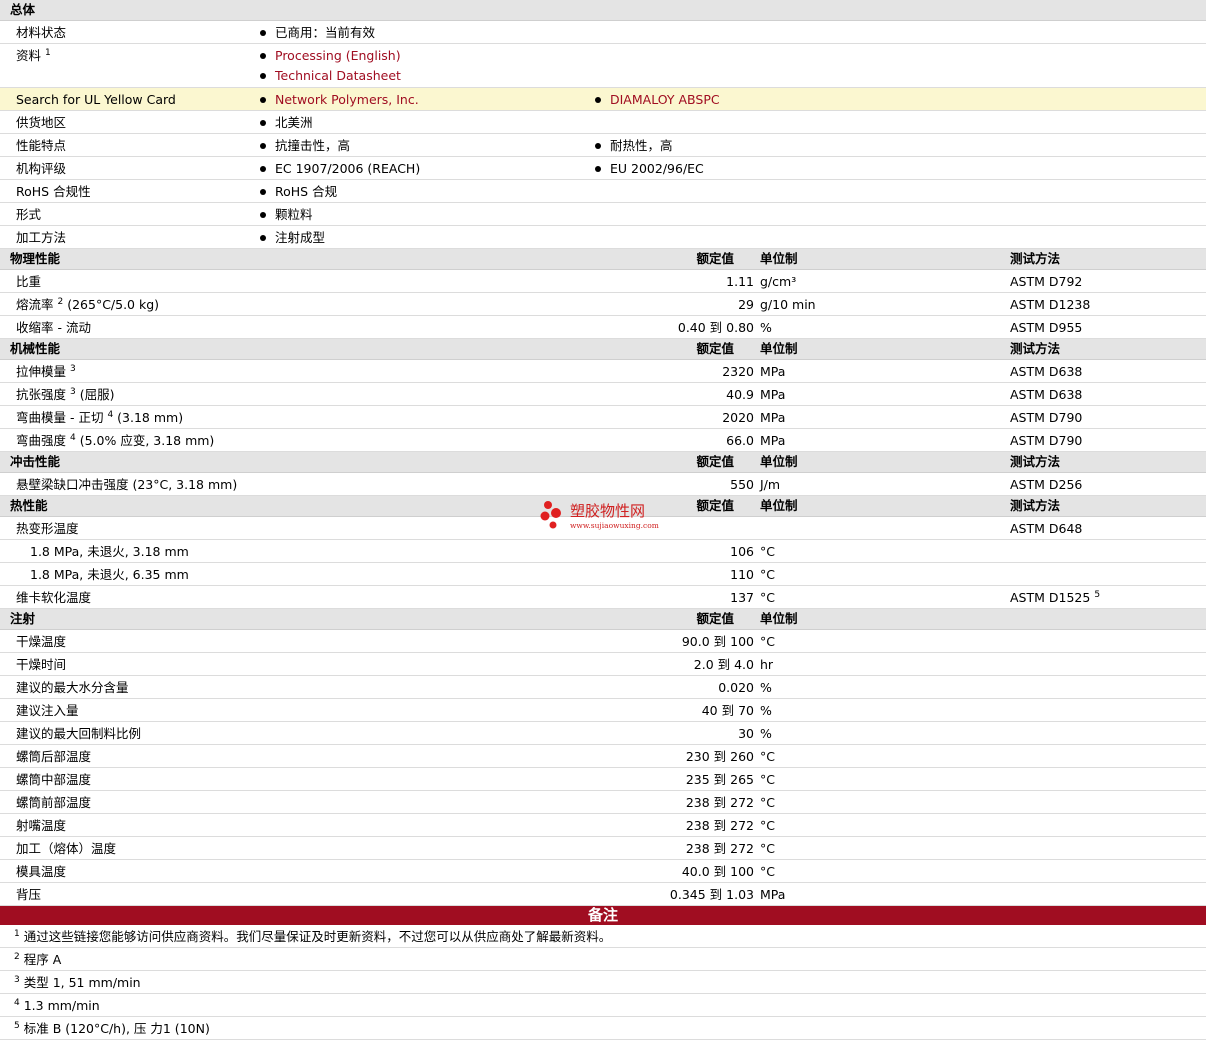 The height and width of the screenshot is (1040, 1206). I want to click on svg-text: 塑胶物性网, so click(607, 511).